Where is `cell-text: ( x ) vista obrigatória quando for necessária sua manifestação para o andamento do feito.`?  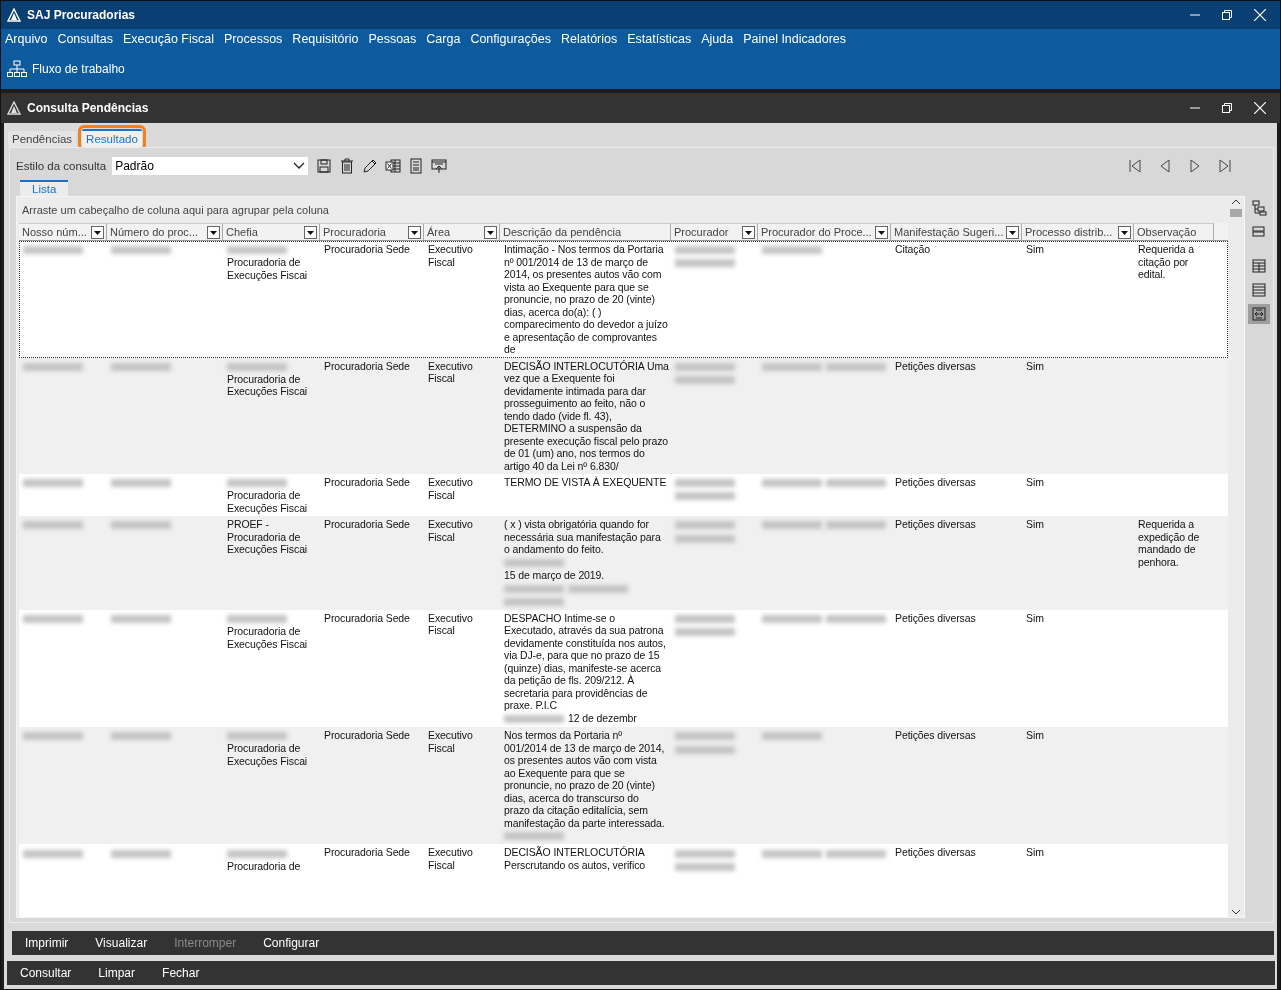 cell-text: ( x ) vista obrigatória quando for necessária sua manifestação para o andamento do feito. is located at coordinates (583, 537).